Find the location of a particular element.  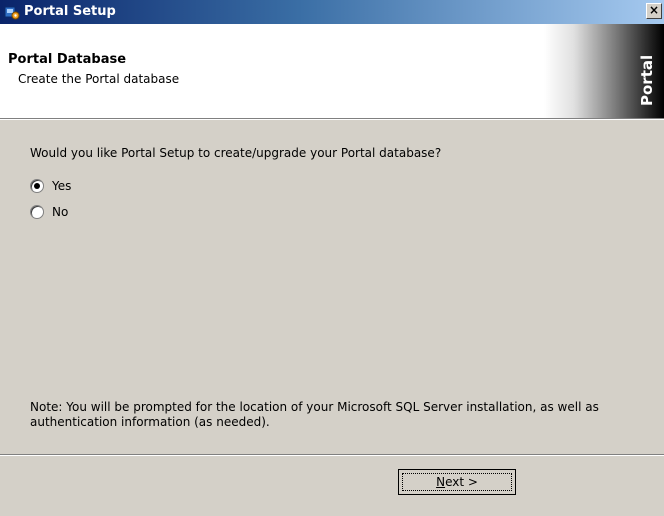

radio-button-no is located at coordinates (37, 212).